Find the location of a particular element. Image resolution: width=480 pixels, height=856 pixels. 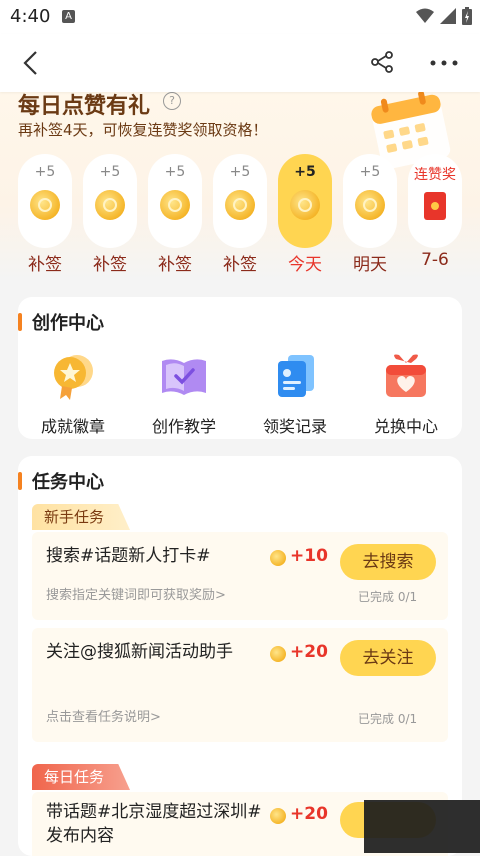

signin-bonus: 连赞奖 is located at coordinates (435, 201).